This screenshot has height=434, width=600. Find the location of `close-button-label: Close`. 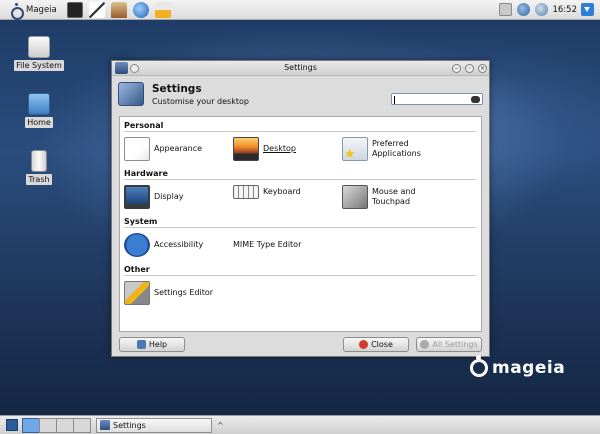

close-button-label: Close is located at coordinates (382, 344).